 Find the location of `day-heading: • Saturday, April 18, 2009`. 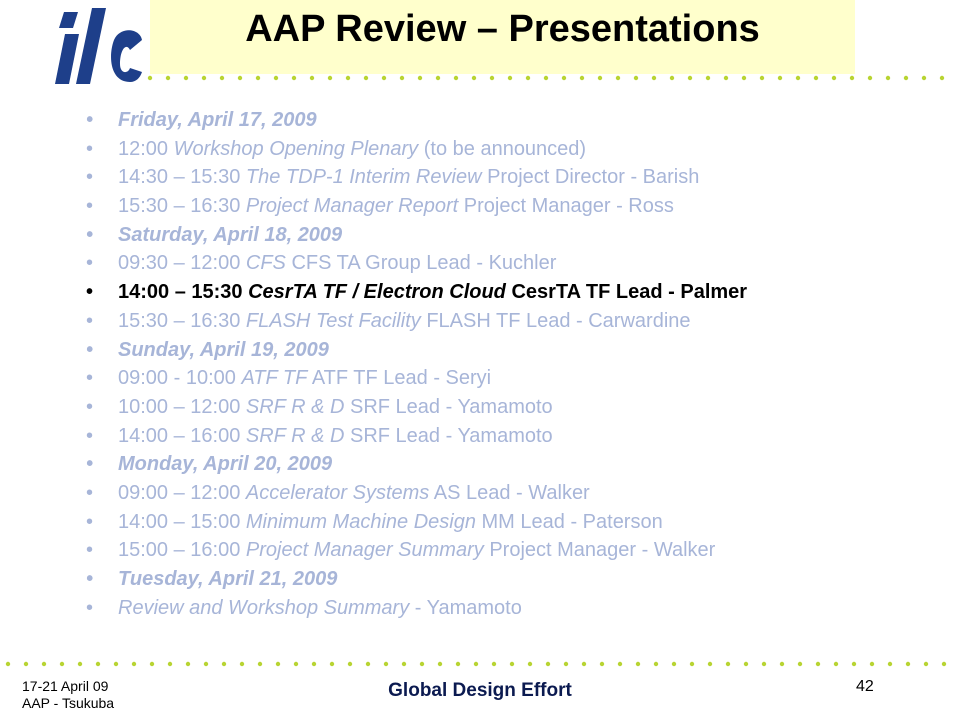

day-heading: • Saturday, April 18, 2009 is located at coordinates (516, 235).